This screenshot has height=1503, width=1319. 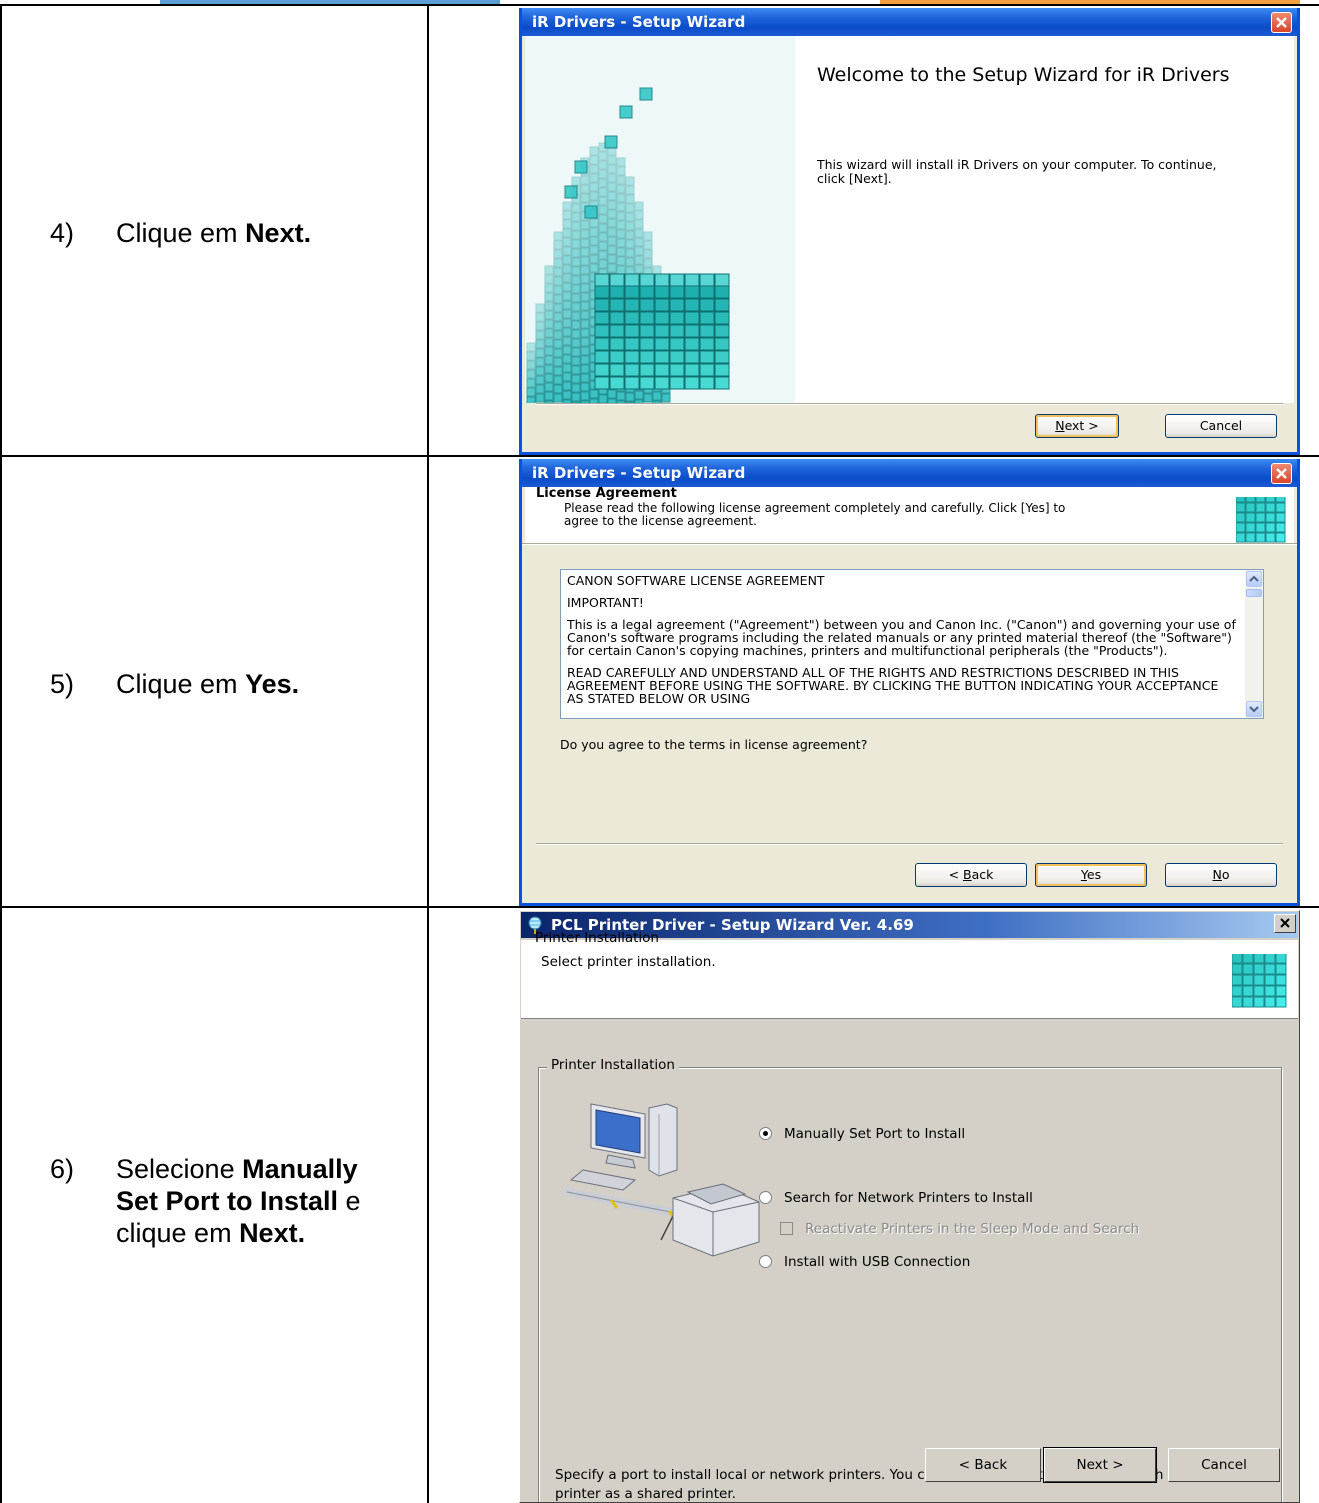 What do you see at coordinates (1259, 981) in the screenshot?
I see `cube-icon` at bounding box center [1259, 981].